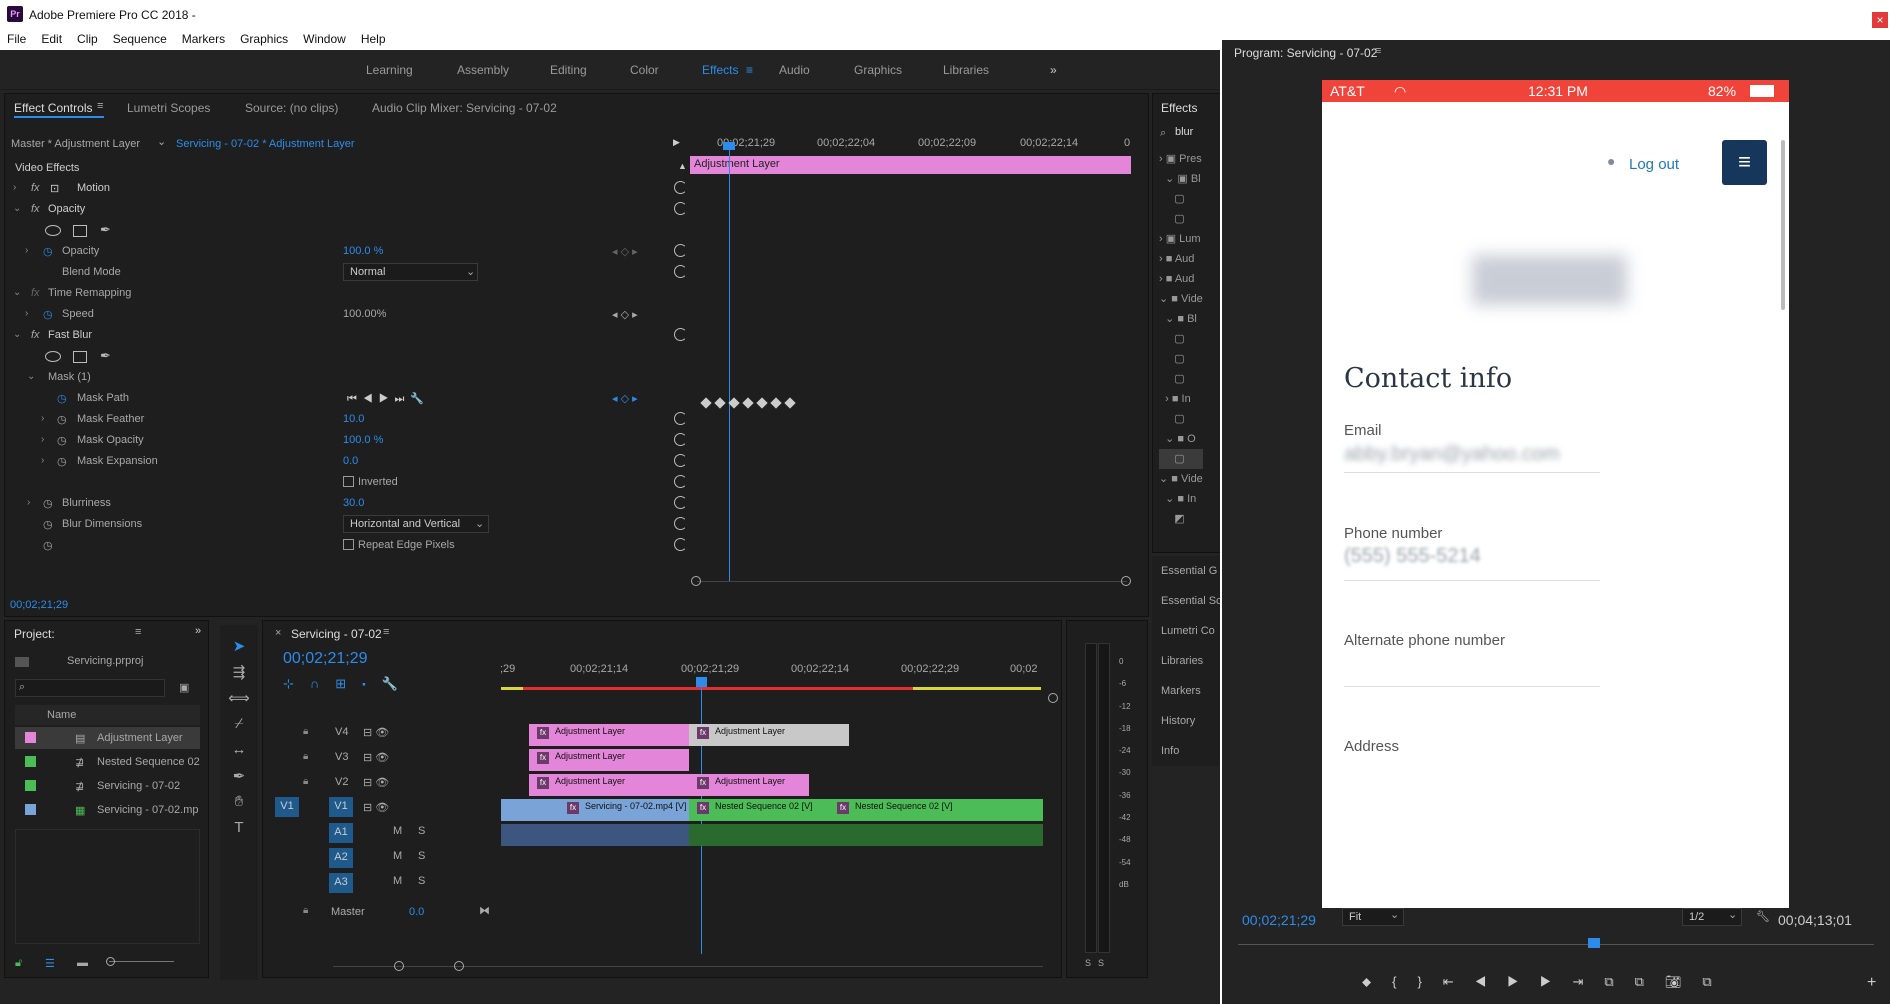  I want to click on tree-item: › ■ In, so click(1181, 399).